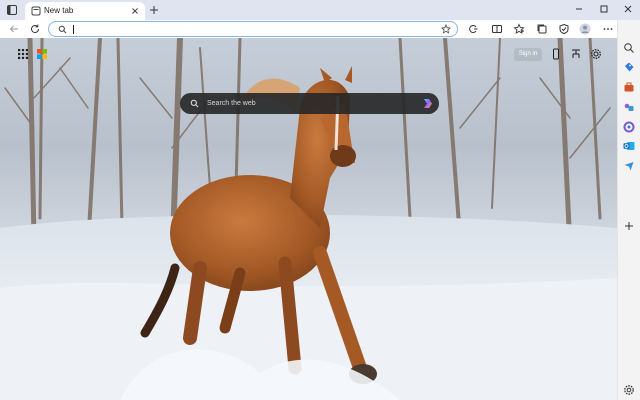  What do you see at coordinates (23, 54) in the screenshot?
I see `app-launcher-icon` at bounding box center [23, 54].